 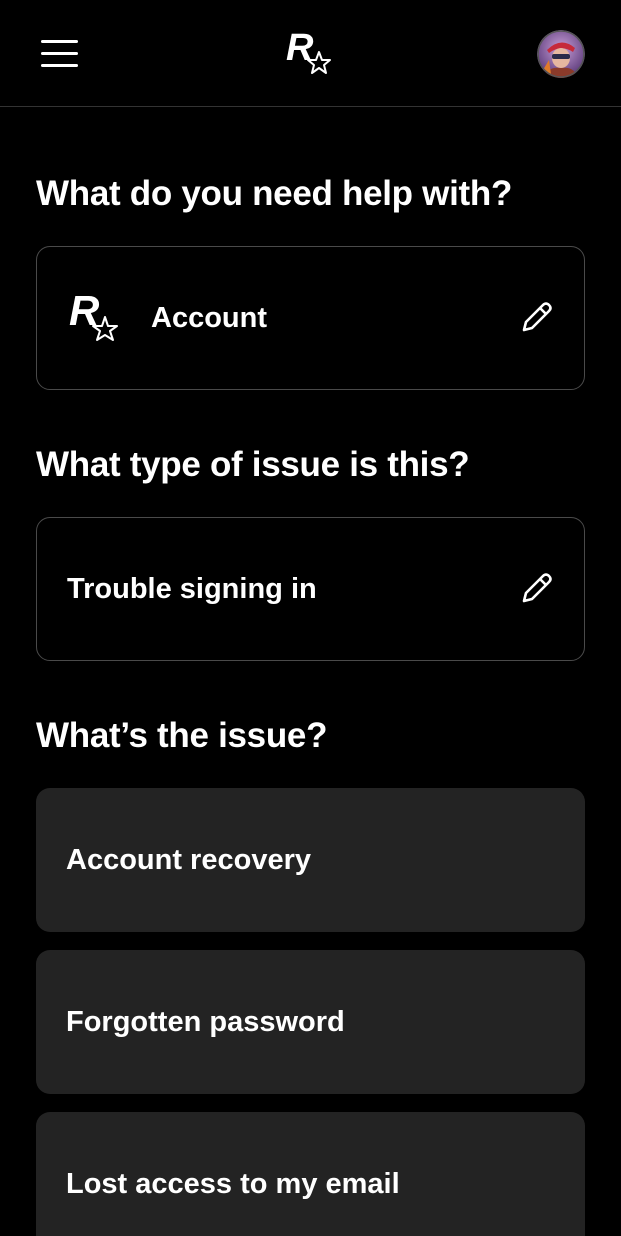 What do you see at coordinates (182, 735) in the screenshot?
I see `issue-heading: What’s the issue?` at bounding box center [182, 735].